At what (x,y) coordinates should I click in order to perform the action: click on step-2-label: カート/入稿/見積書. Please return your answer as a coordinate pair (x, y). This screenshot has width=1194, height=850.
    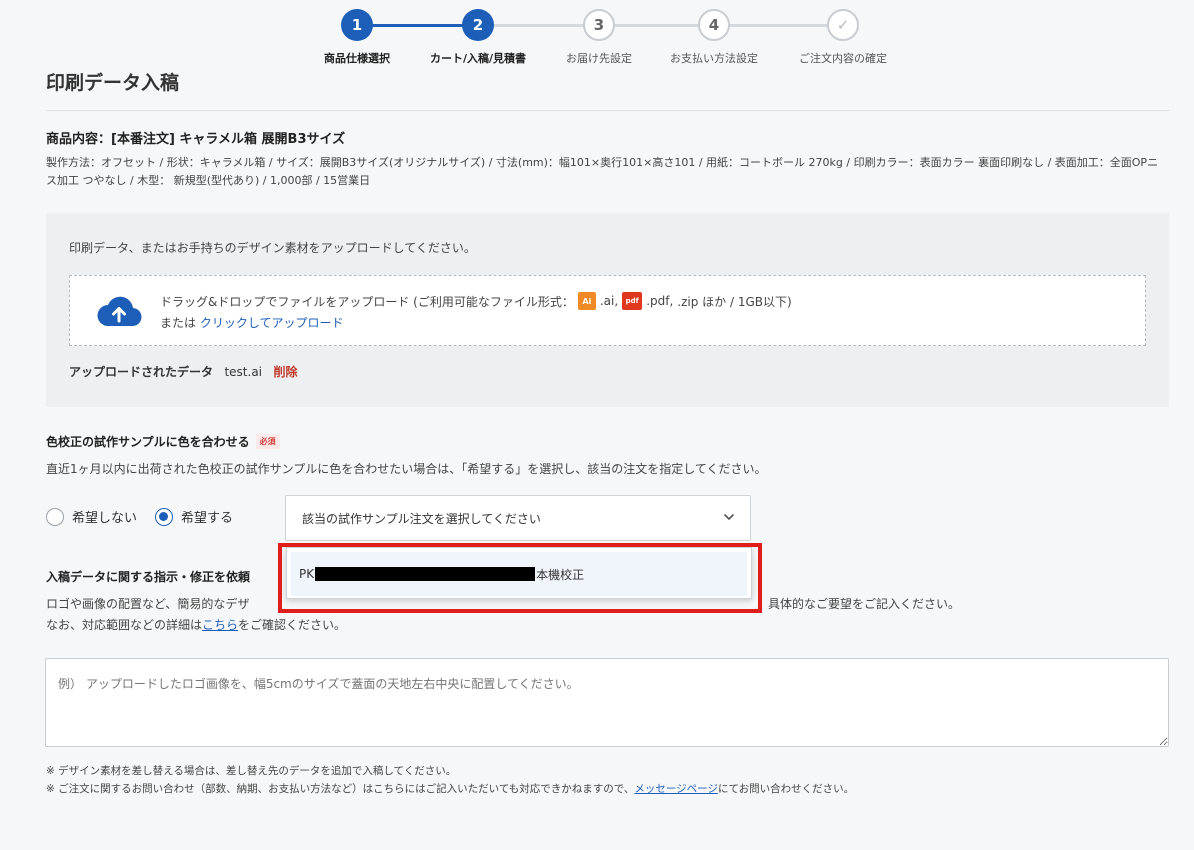
    Looking at the image, I should click on (478, 58).